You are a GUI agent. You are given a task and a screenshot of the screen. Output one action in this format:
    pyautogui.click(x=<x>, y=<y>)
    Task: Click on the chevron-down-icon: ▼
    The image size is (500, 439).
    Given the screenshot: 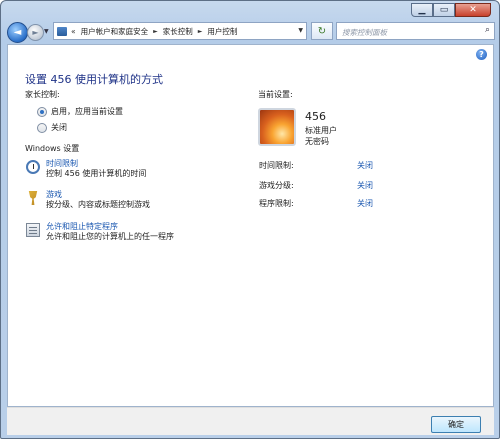 What is the action you would take?
    pyautogui.click(x=300, y=30)
    